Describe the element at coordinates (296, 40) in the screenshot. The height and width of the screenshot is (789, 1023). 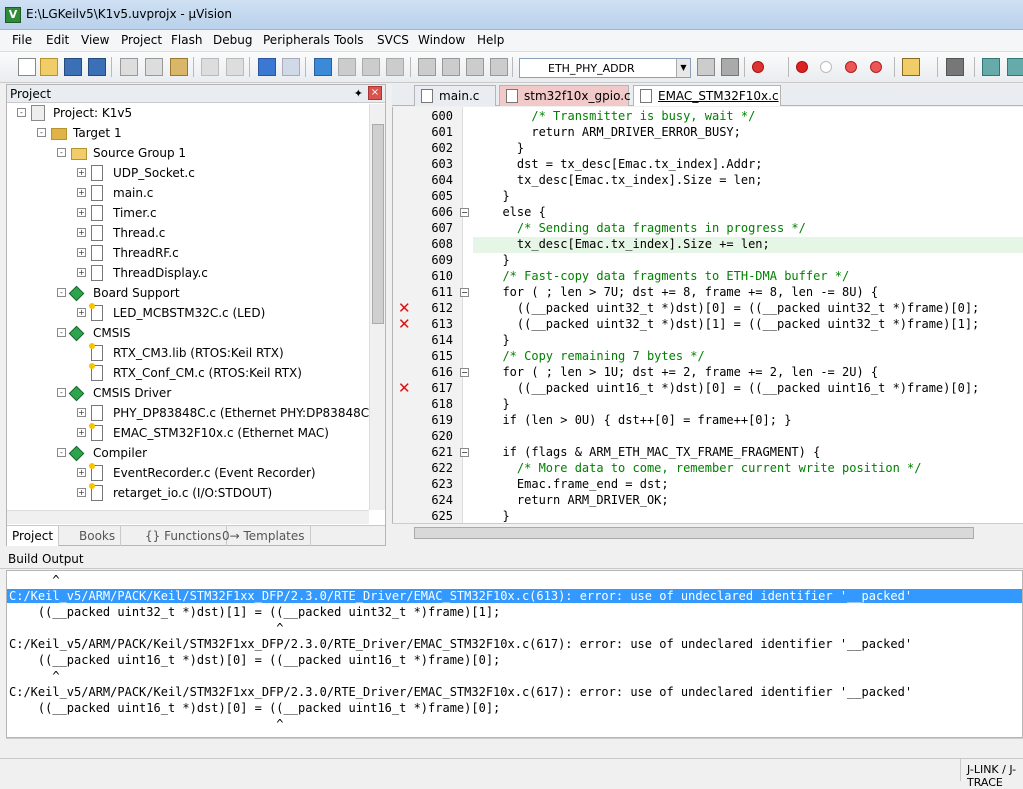
I see `menu-peripherals: Peripherals` at that location.